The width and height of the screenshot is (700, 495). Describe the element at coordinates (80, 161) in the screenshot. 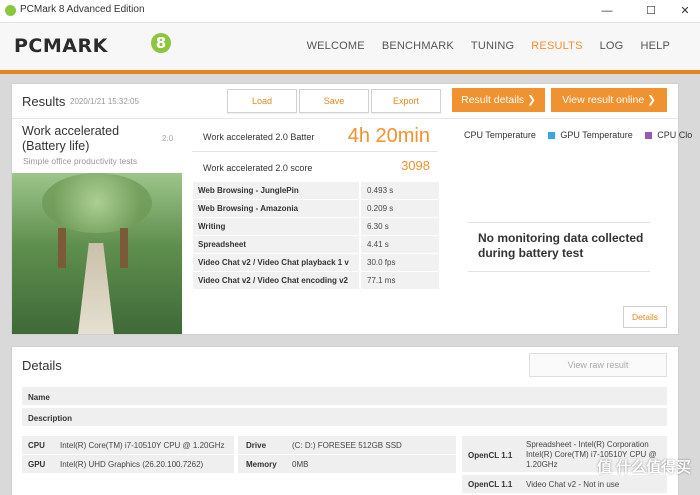

I see `test-description: Simple office productivity tests` at that location.